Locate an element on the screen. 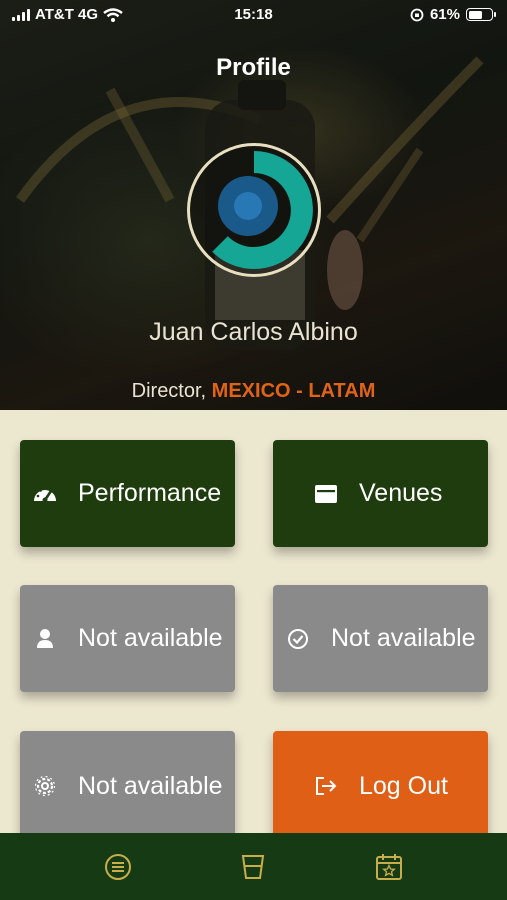 This screenshot has width=507, height=900. status-bar: AT&T 4G 15:18 61% is located at coordinates (253, 15).